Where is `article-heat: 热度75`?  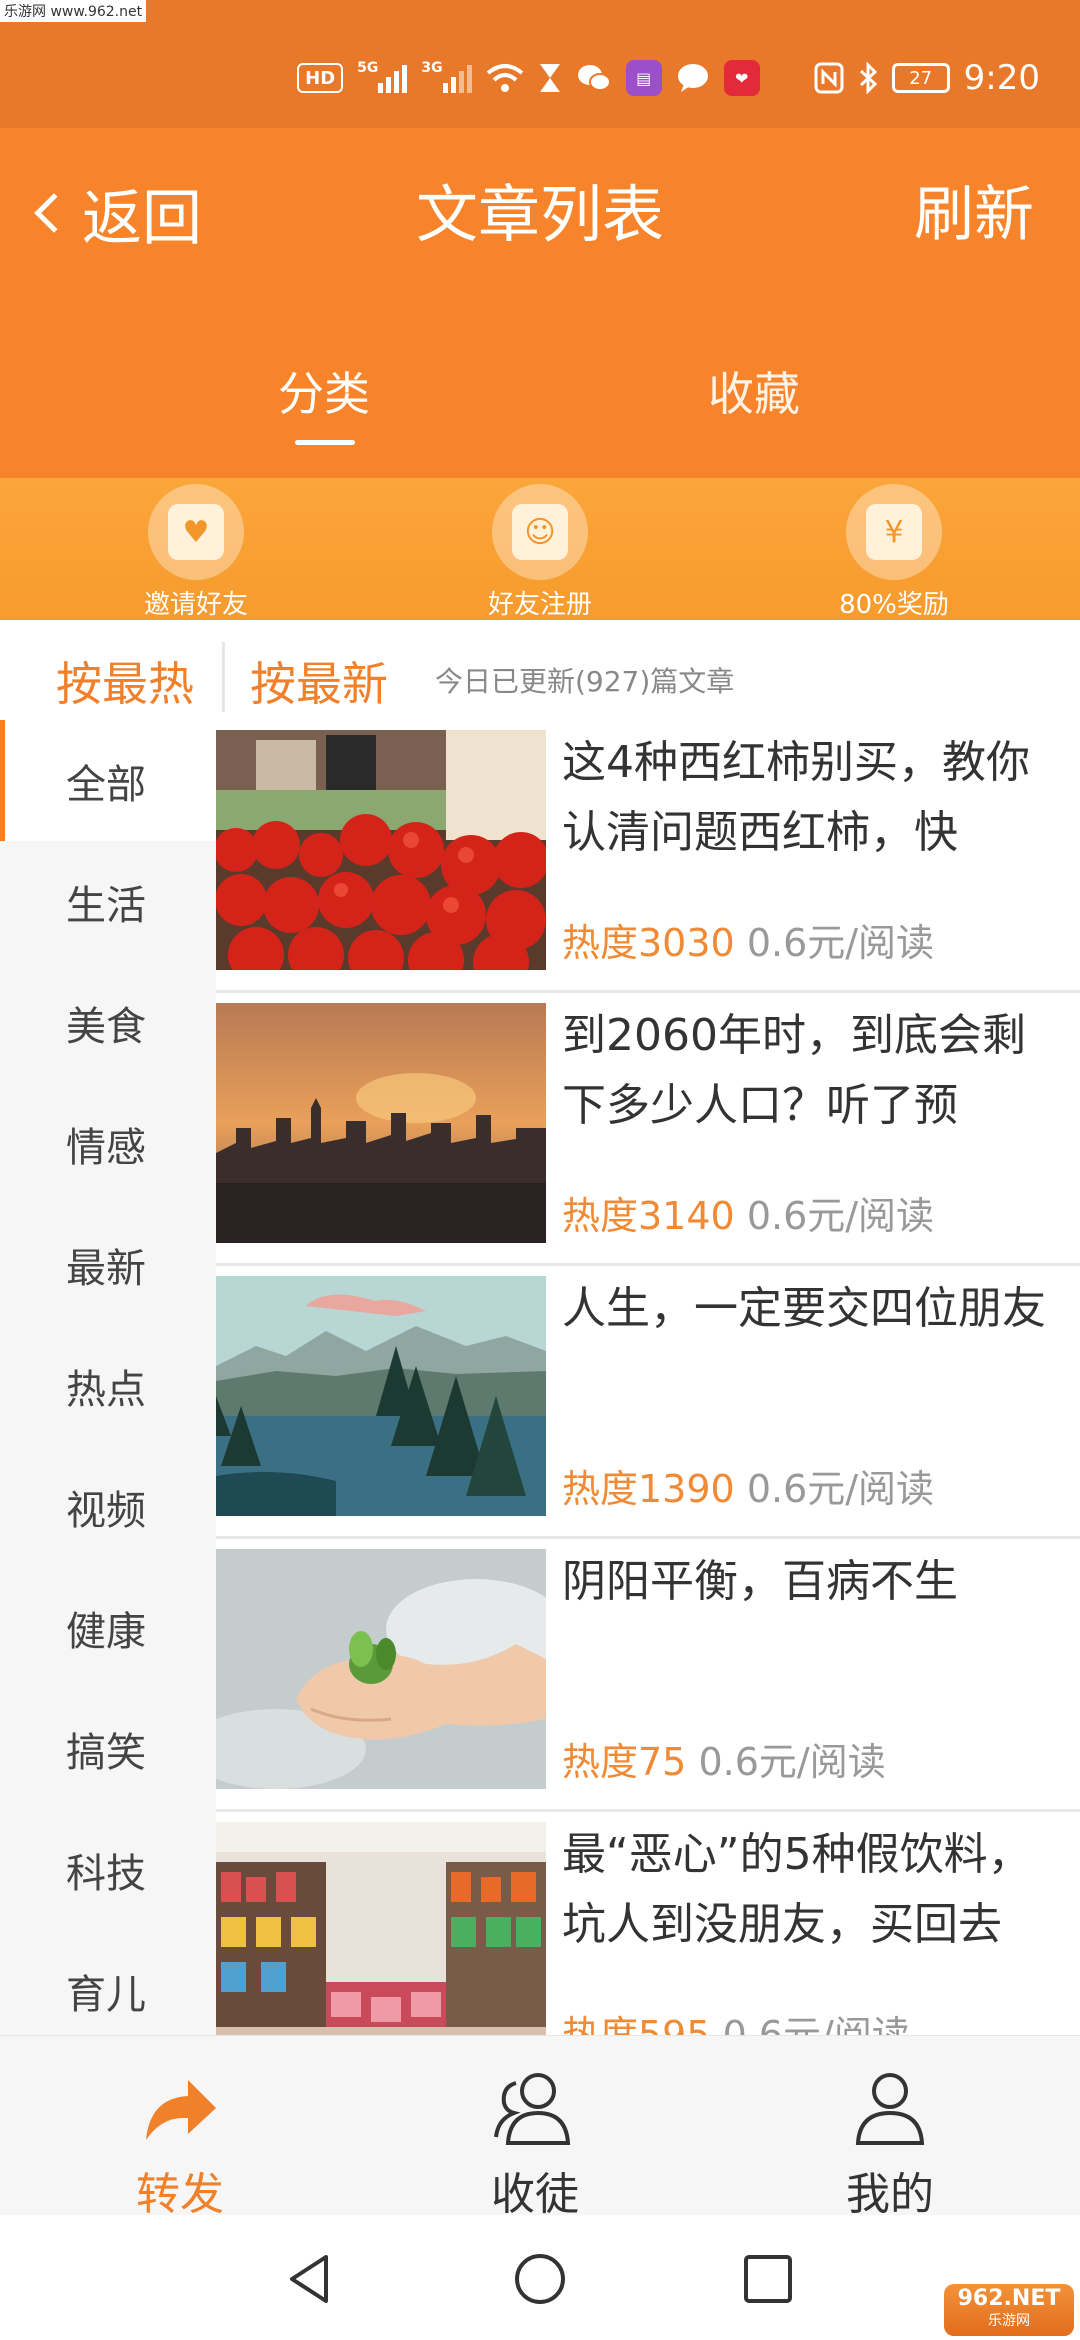
article-heat: 热度75 is located at coordinates (624, 1762).